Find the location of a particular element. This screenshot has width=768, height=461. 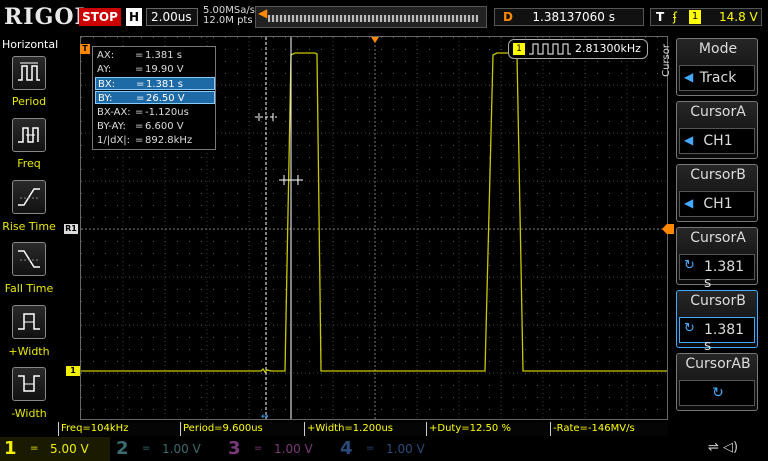

trigger-source: 1 is located at coordinates (695, 17).